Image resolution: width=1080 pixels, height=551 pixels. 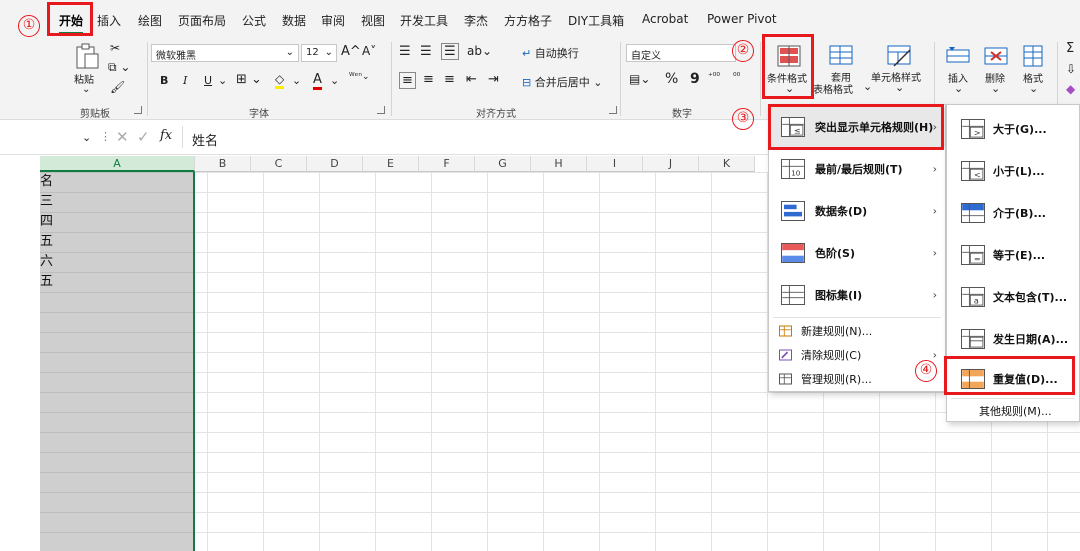 I want to click on italic-button: I, so click(x=185, y=80).